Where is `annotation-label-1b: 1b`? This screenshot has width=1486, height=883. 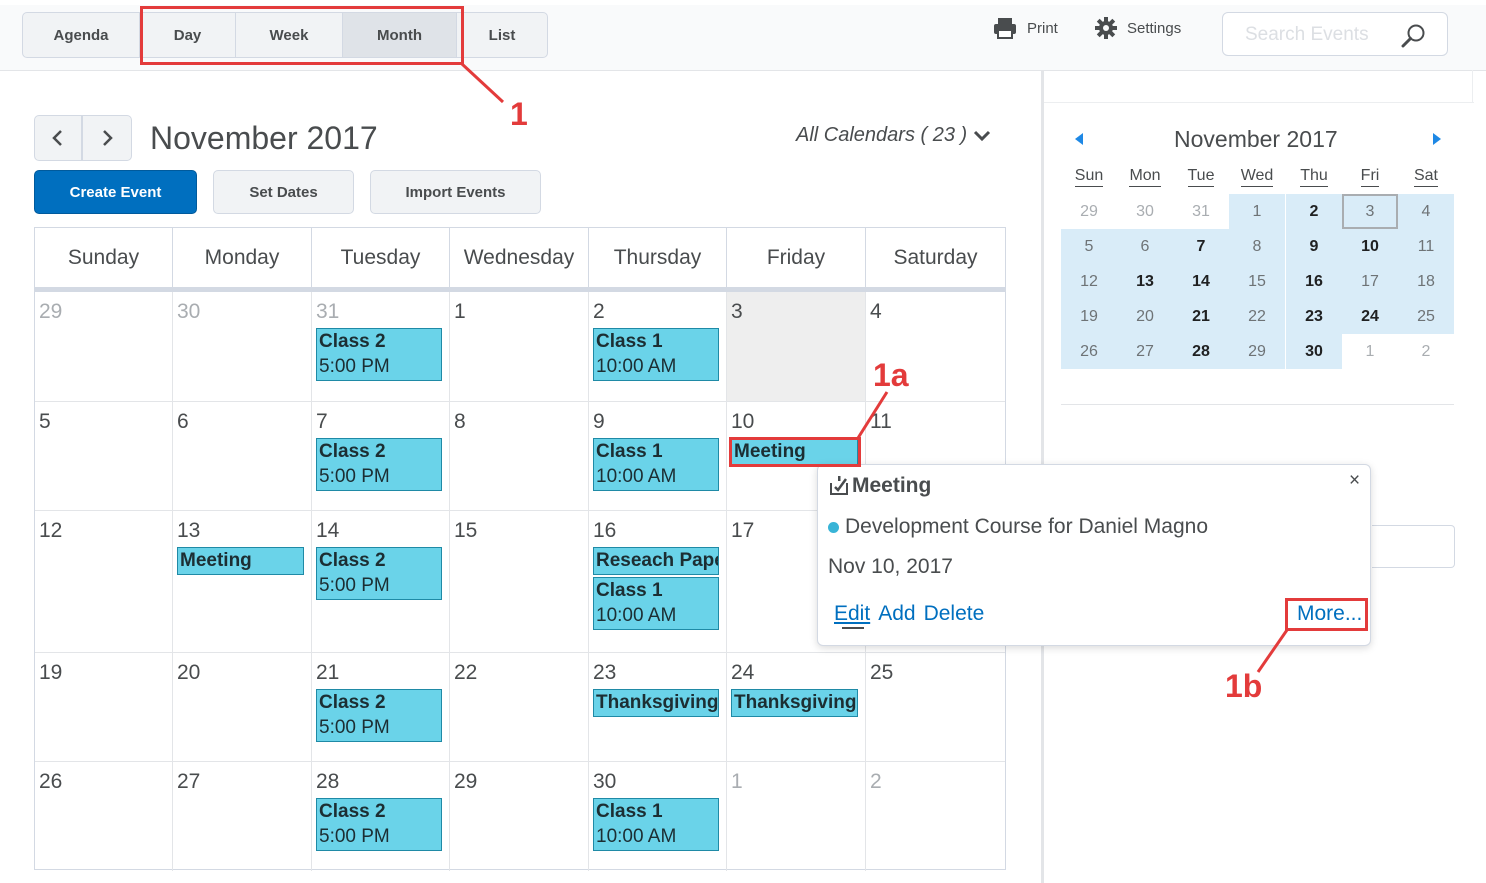
annotation-label-1b: 1b is located at coordinates (1244, 686).